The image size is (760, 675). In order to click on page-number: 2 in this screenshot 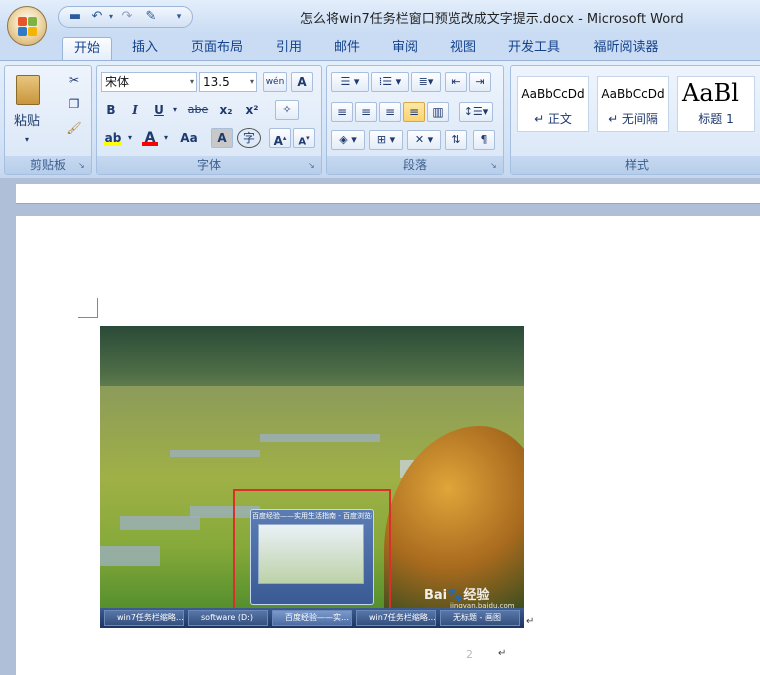, I will do `click(469, 654)`.